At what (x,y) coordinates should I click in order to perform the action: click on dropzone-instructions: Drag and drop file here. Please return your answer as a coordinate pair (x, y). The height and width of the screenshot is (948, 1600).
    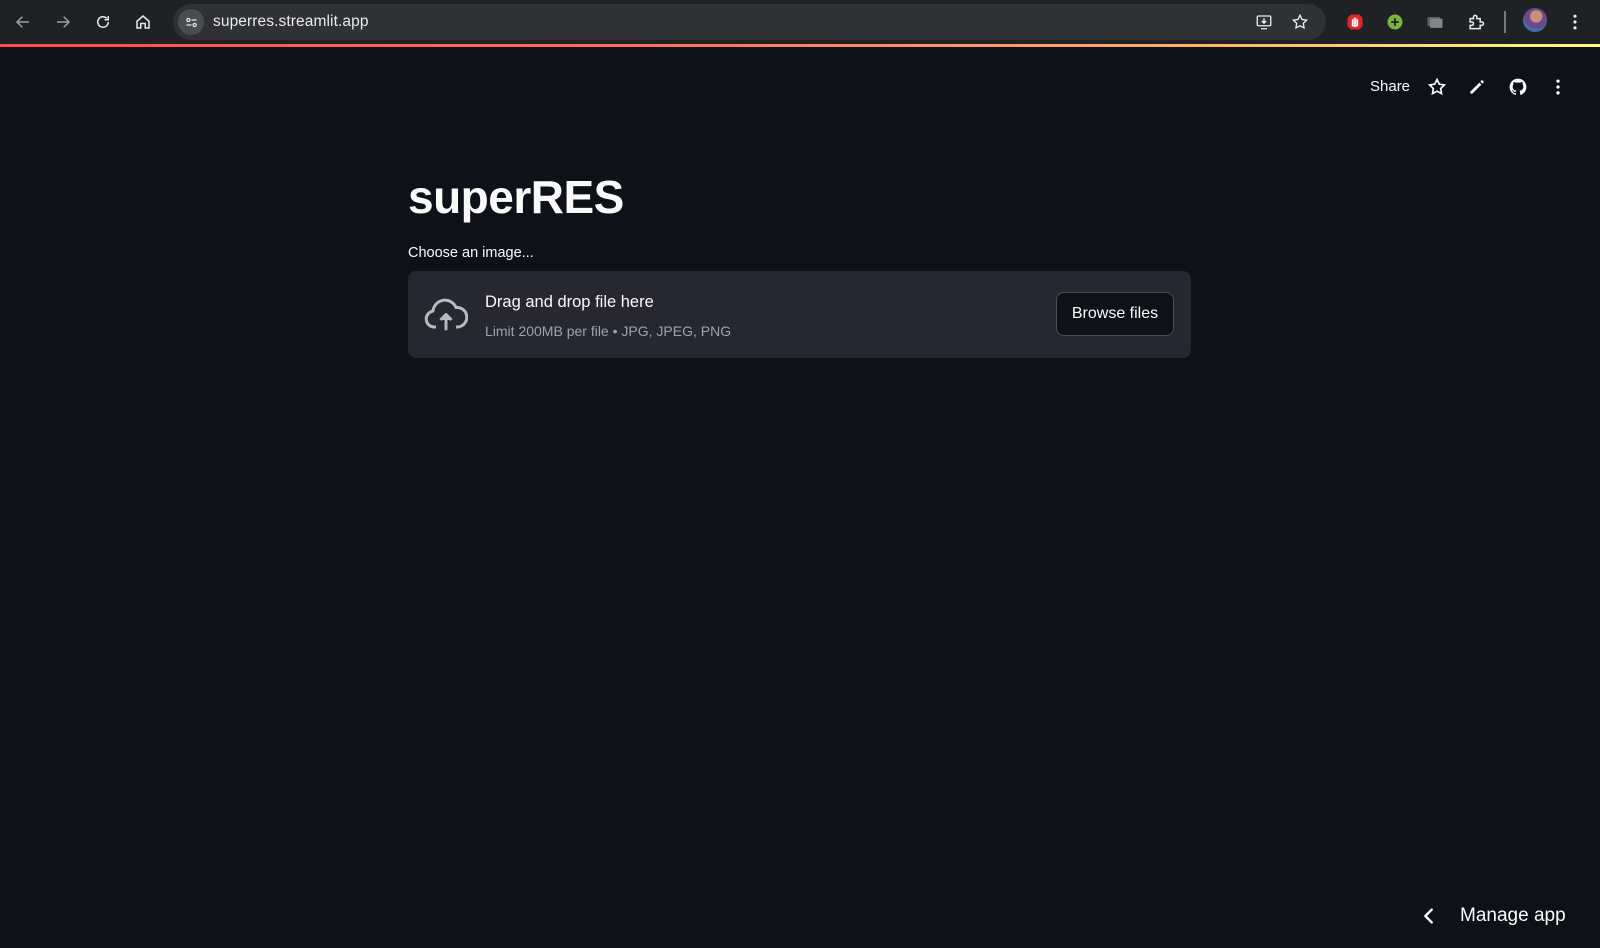
    Looking at the image, I should click on (569, 302).